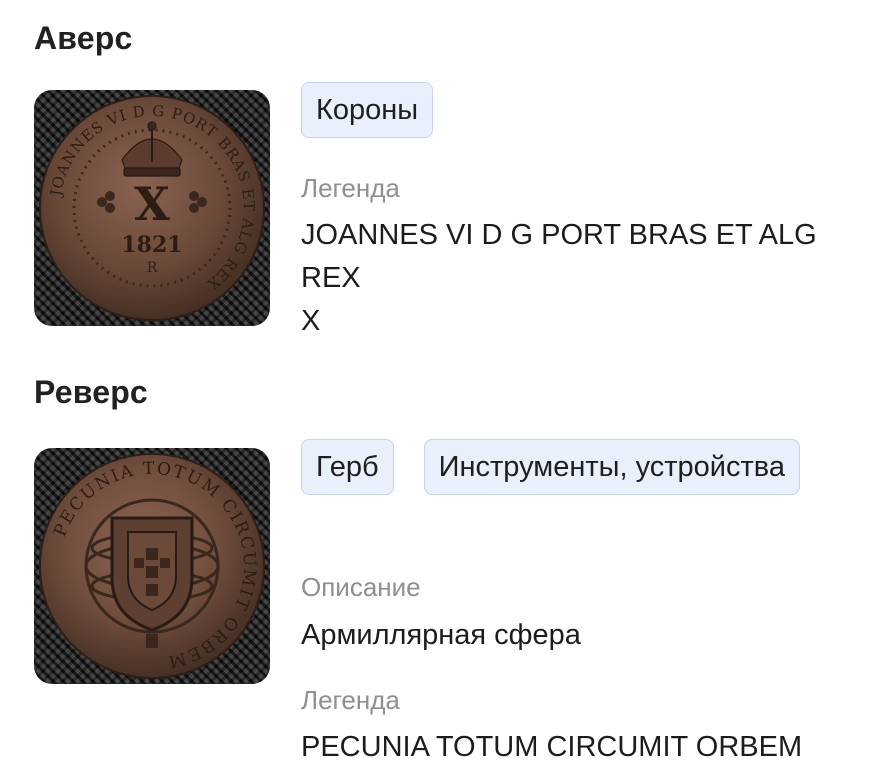  What do you see at coordinates (559, 235) in the screenshot?
I see `obverse-legend-line: JOANNES VI D G PORT BRAS ET ALG` at bounding box center [559, 235].